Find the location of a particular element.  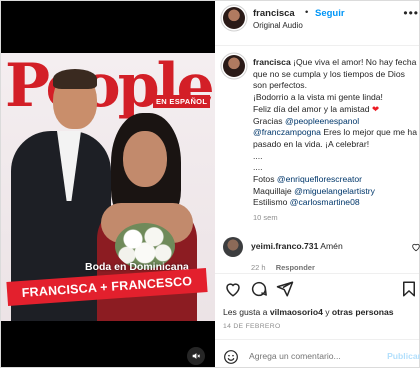

comment-text: yeimi.franco.731 Amén is located at coordinates (297, 246).